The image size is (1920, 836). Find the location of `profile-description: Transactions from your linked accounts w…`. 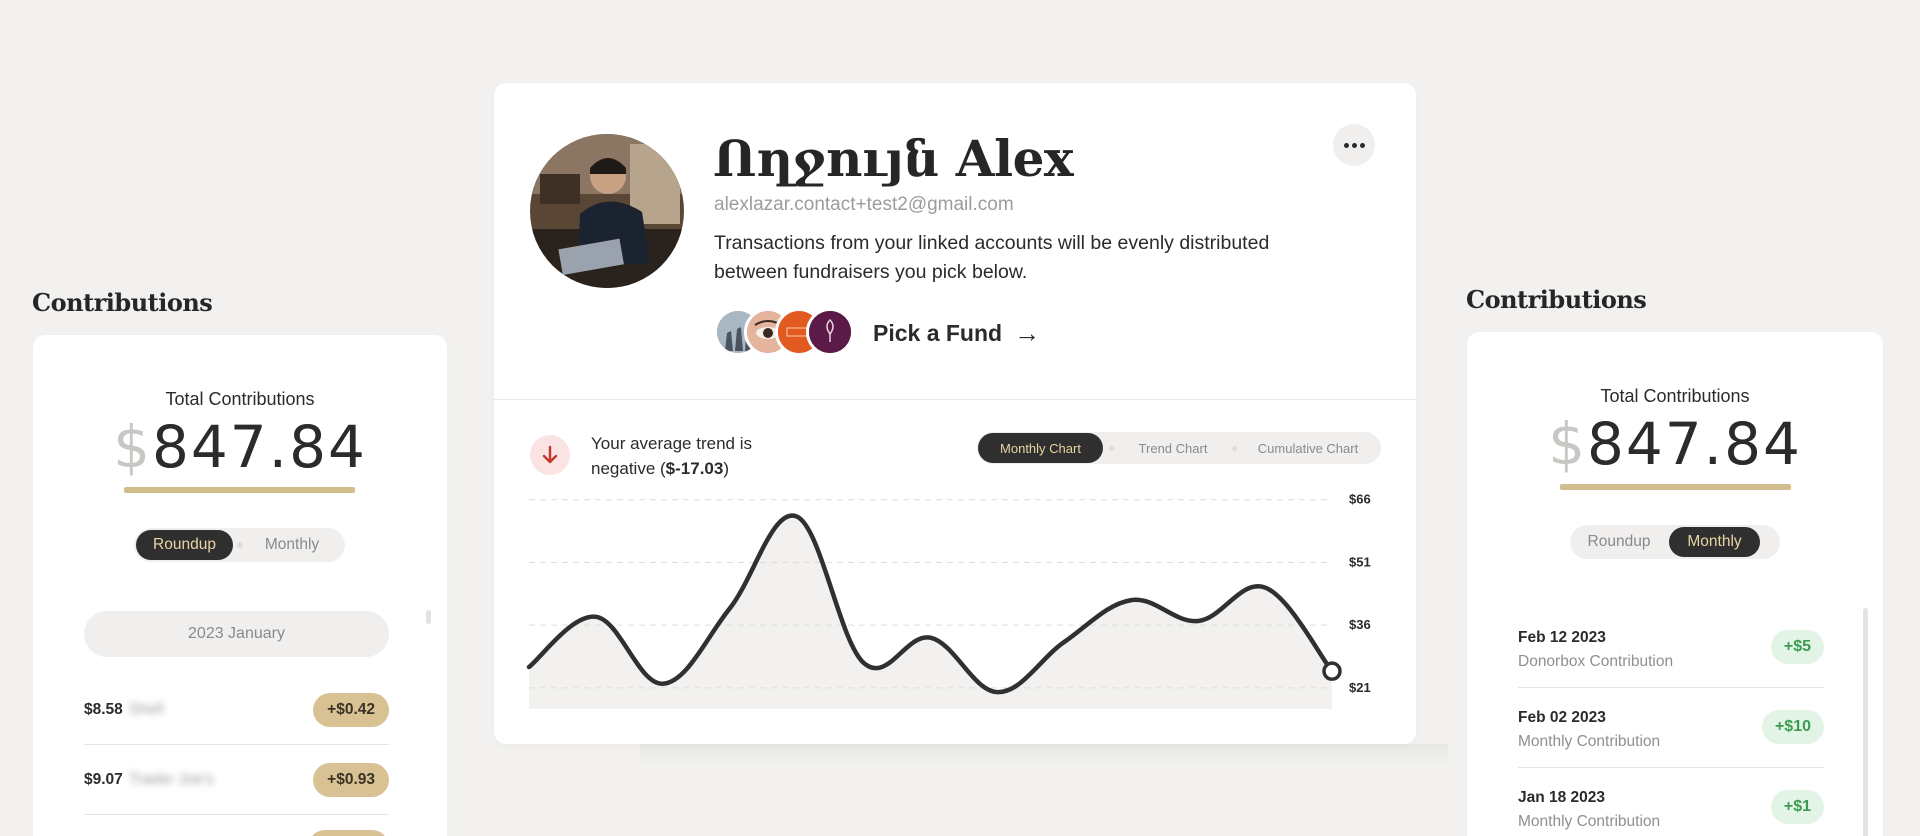

profile-description: Transactions from your linked accounts w… is located at coordinates (992, 257).